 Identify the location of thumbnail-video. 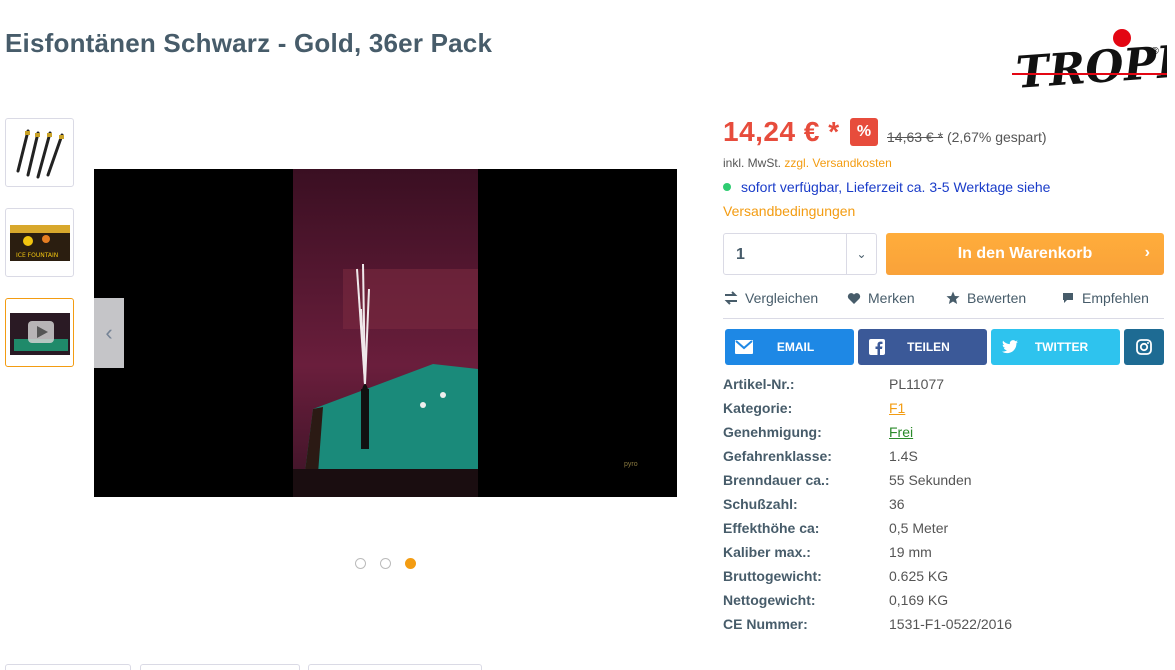
(39, 332).